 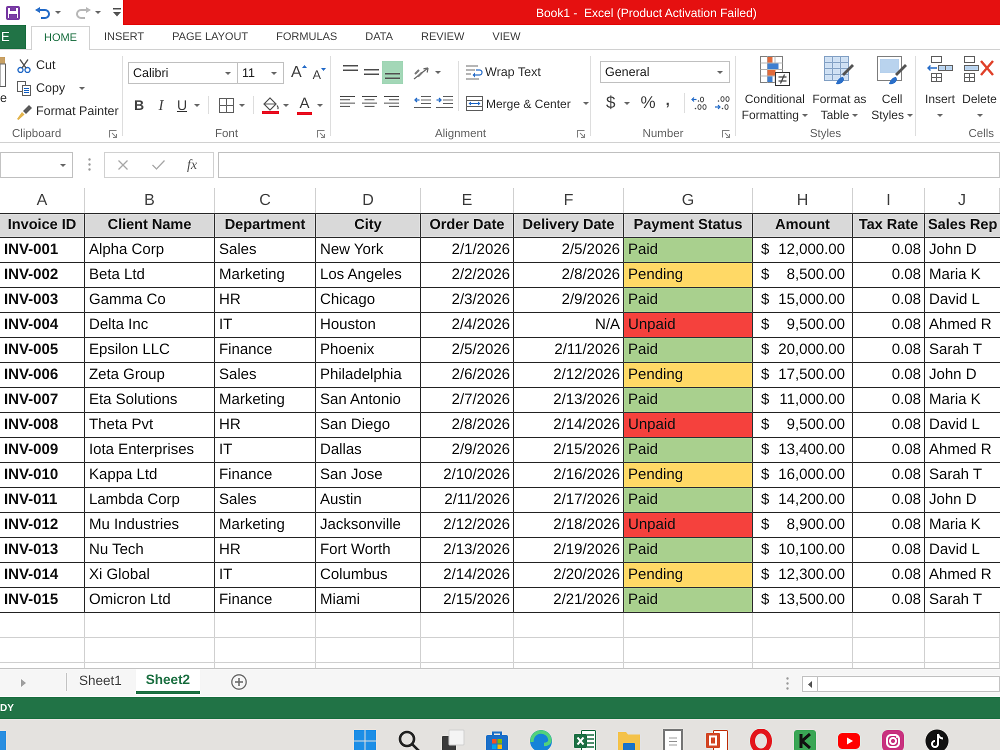 What do you see at coordinates (347, 101) in the screenshot?
I see `align-left-icon` at bounding box center [347, 101].